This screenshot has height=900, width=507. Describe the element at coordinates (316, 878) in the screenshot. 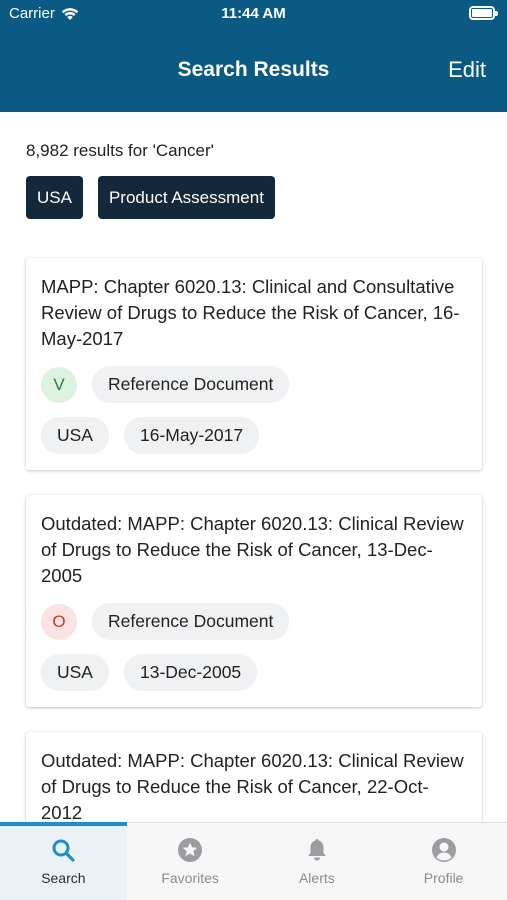

I see `tab-label: Alerts` at that location.